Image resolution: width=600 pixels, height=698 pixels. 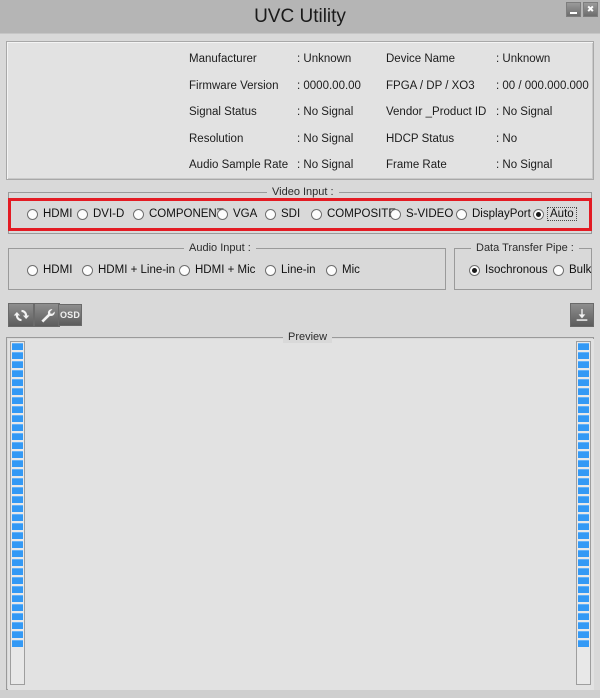 I want to click on preview-left-scrollbar, so click(x=17, y=513).